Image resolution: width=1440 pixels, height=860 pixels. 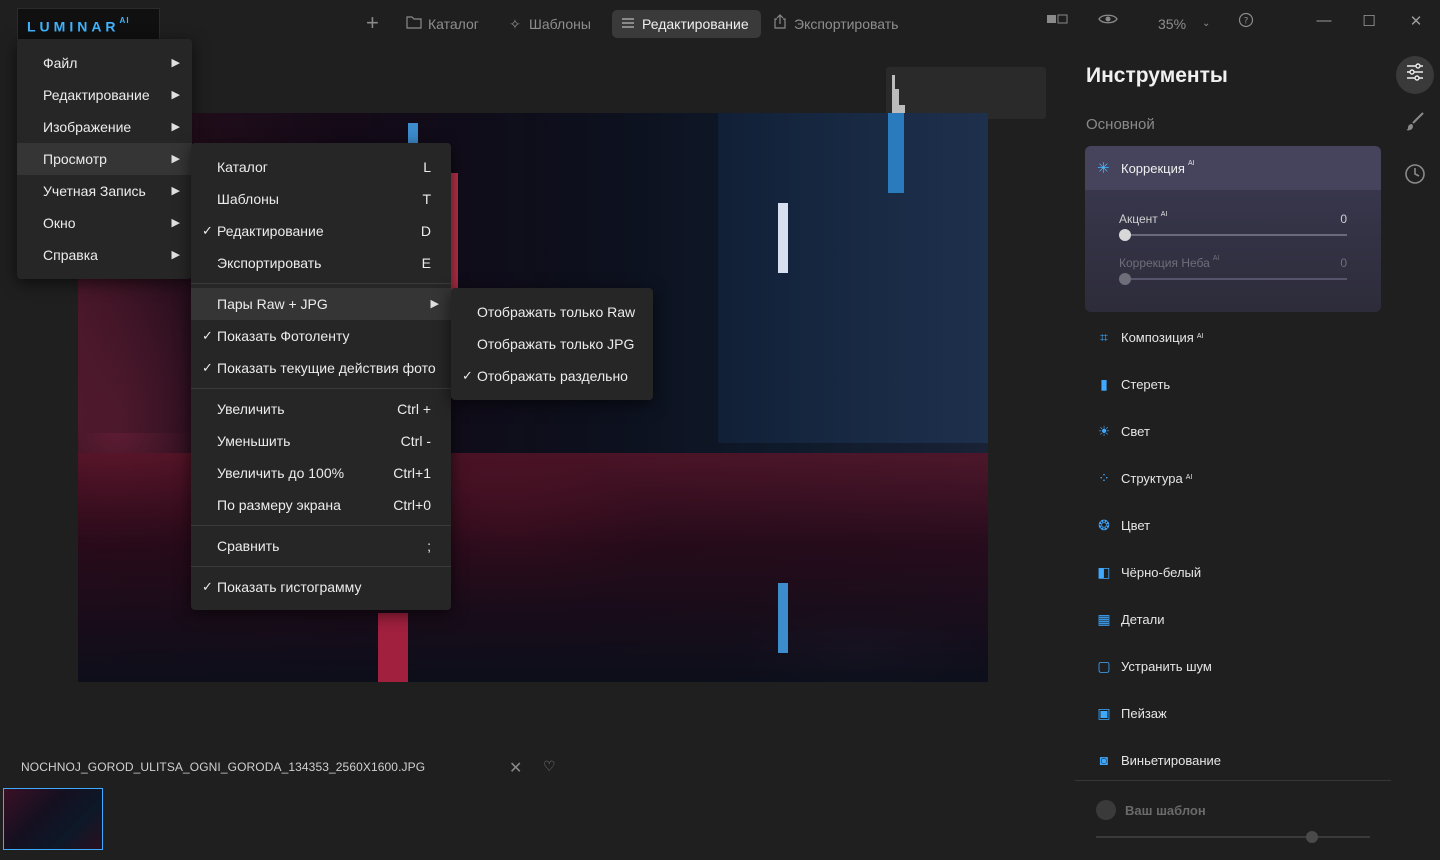 What do you see at coordinates (1246, 22) in the screenshot?
I see `help-icon: ?` at bounding box center [1246, 22].